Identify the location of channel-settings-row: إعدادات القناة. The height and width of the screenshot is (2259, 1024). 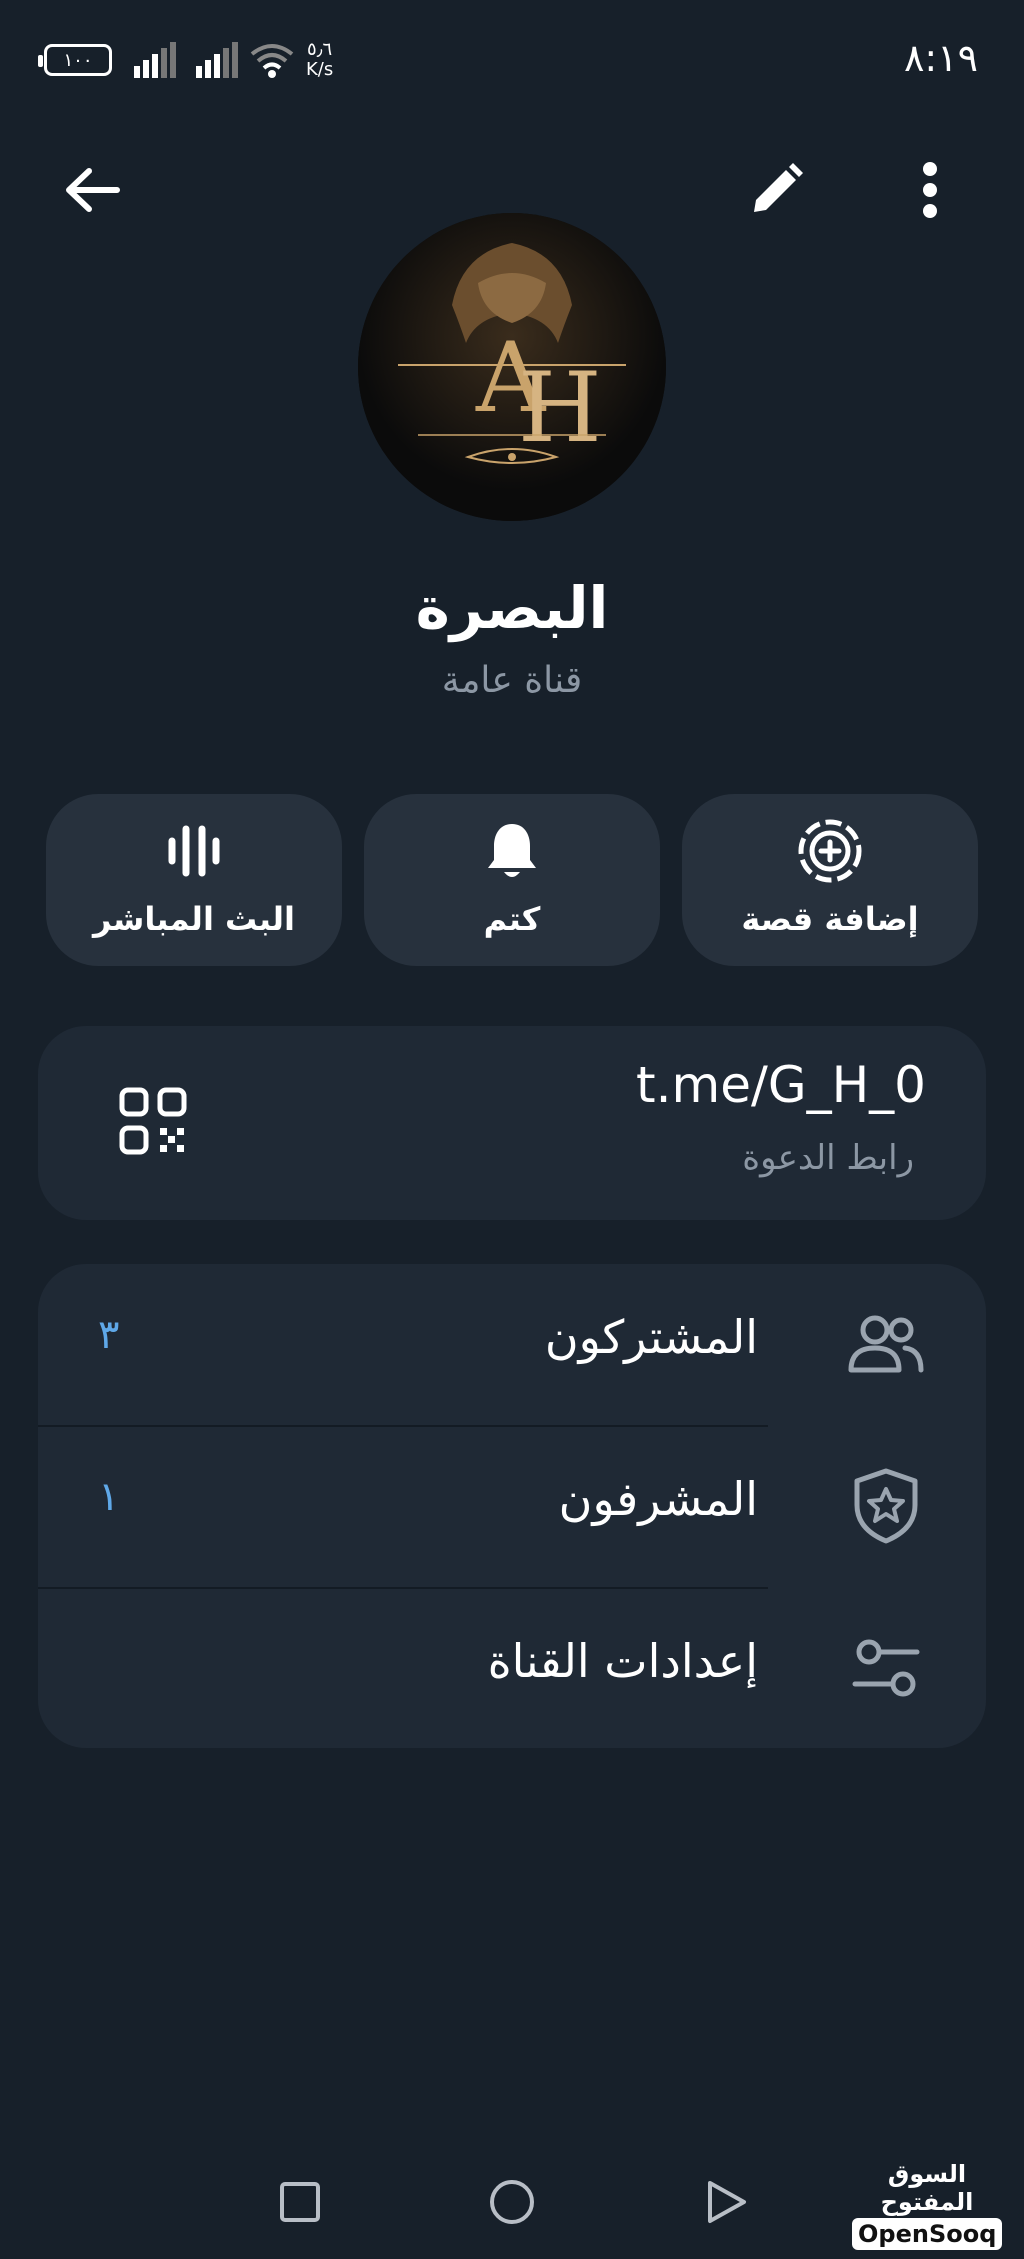
(512, 1668).